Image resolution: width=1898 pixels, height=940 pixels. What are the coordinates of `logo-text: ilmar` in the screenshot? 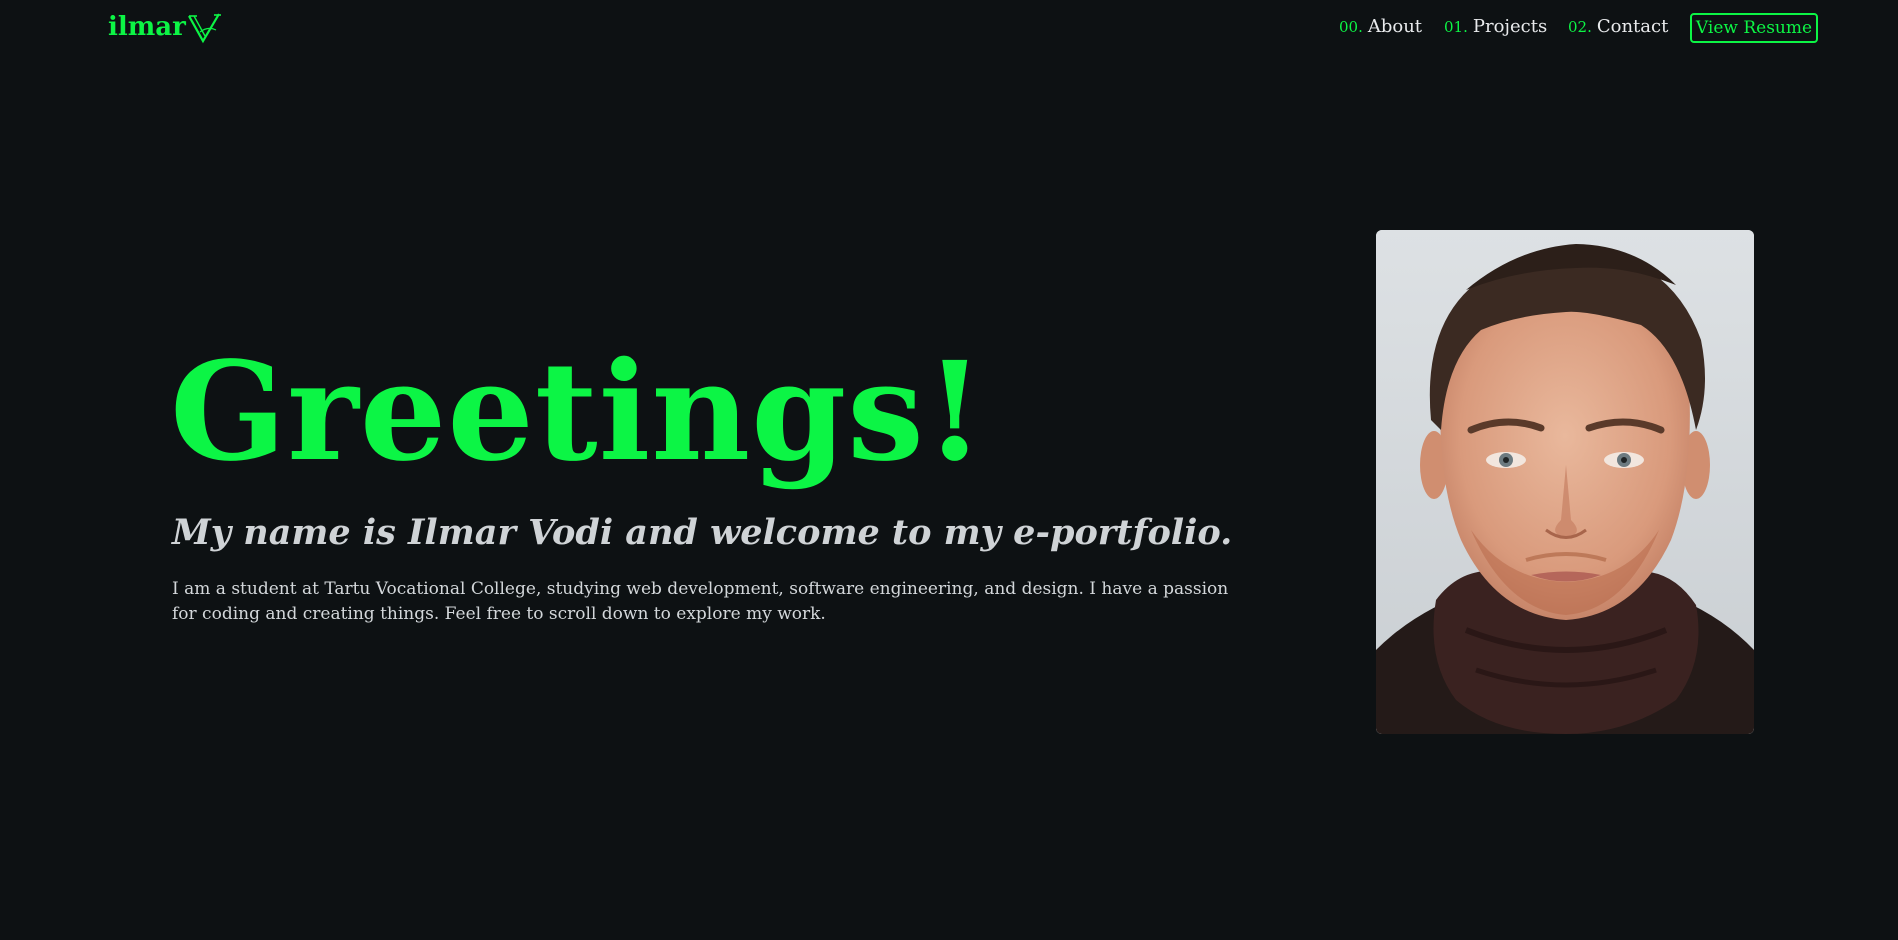 It's located at (147, 27).